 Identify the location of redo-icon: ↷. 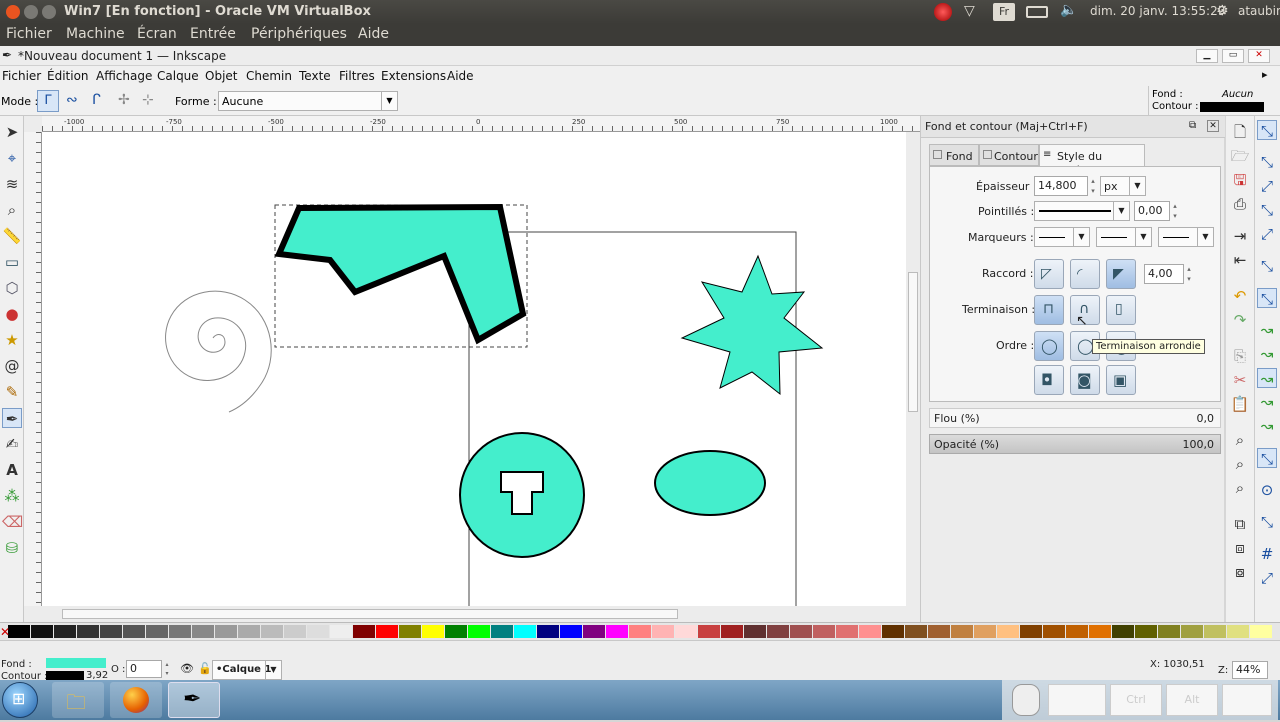
(1240, 320).